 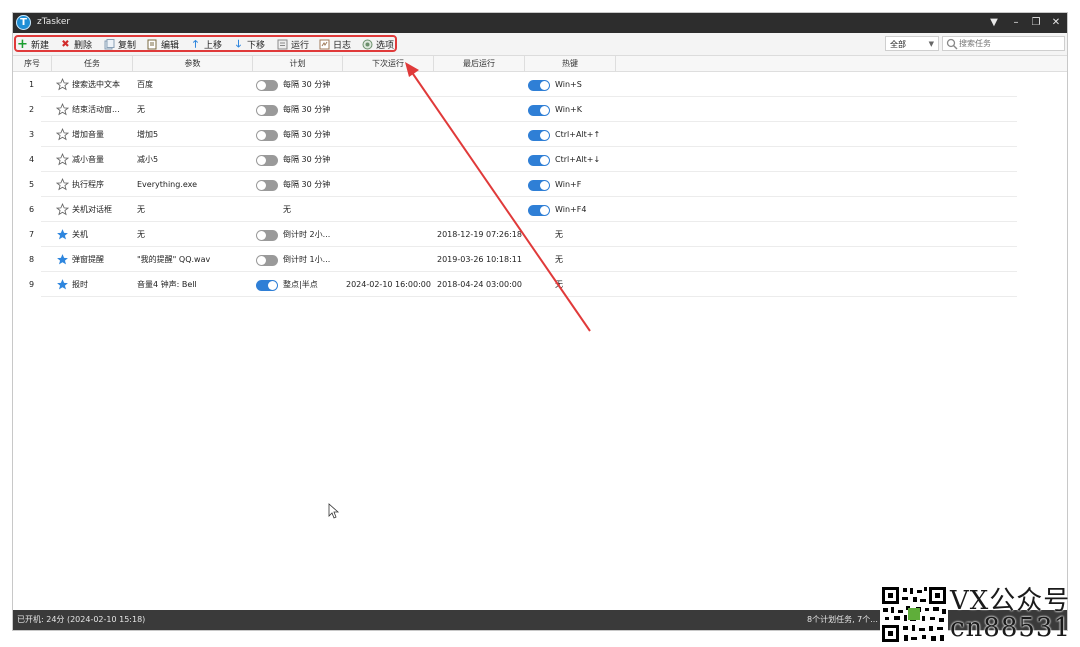 What do you see at coordinates (32, 63) in the screenshot?
I see `column-header-index: 序号` at bounding box center [32, 63].